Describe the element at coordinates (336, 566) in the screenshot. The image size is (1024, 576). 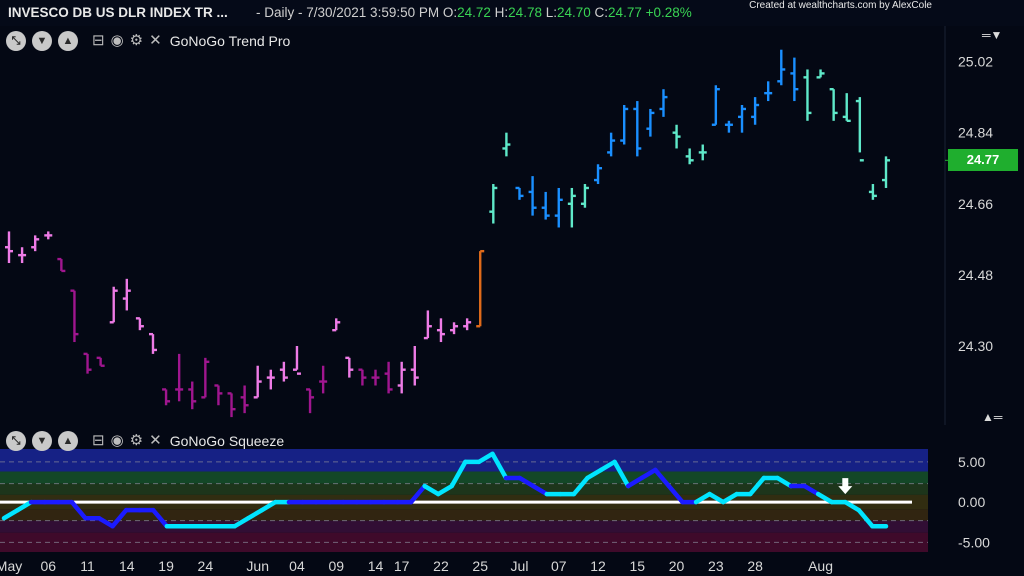
I see `x-tick-label: 09` at that location.